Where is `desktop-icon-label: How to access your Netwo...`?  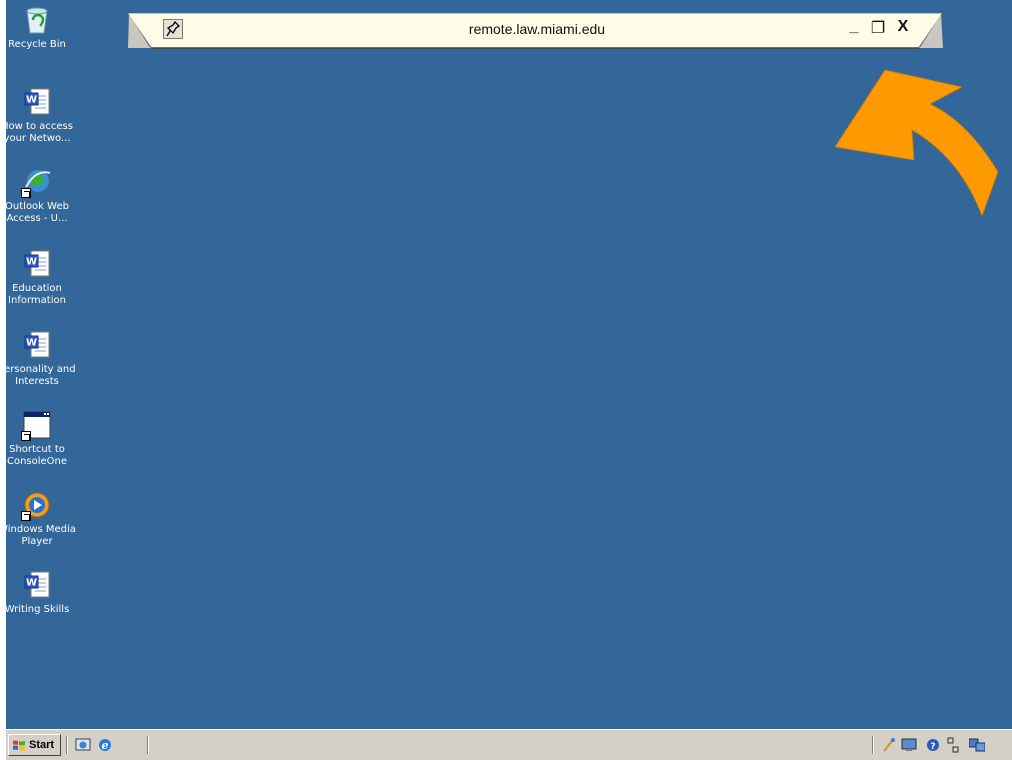 desktop-icon-label: How to access your Netwo... is located at coordinates (37, 132).